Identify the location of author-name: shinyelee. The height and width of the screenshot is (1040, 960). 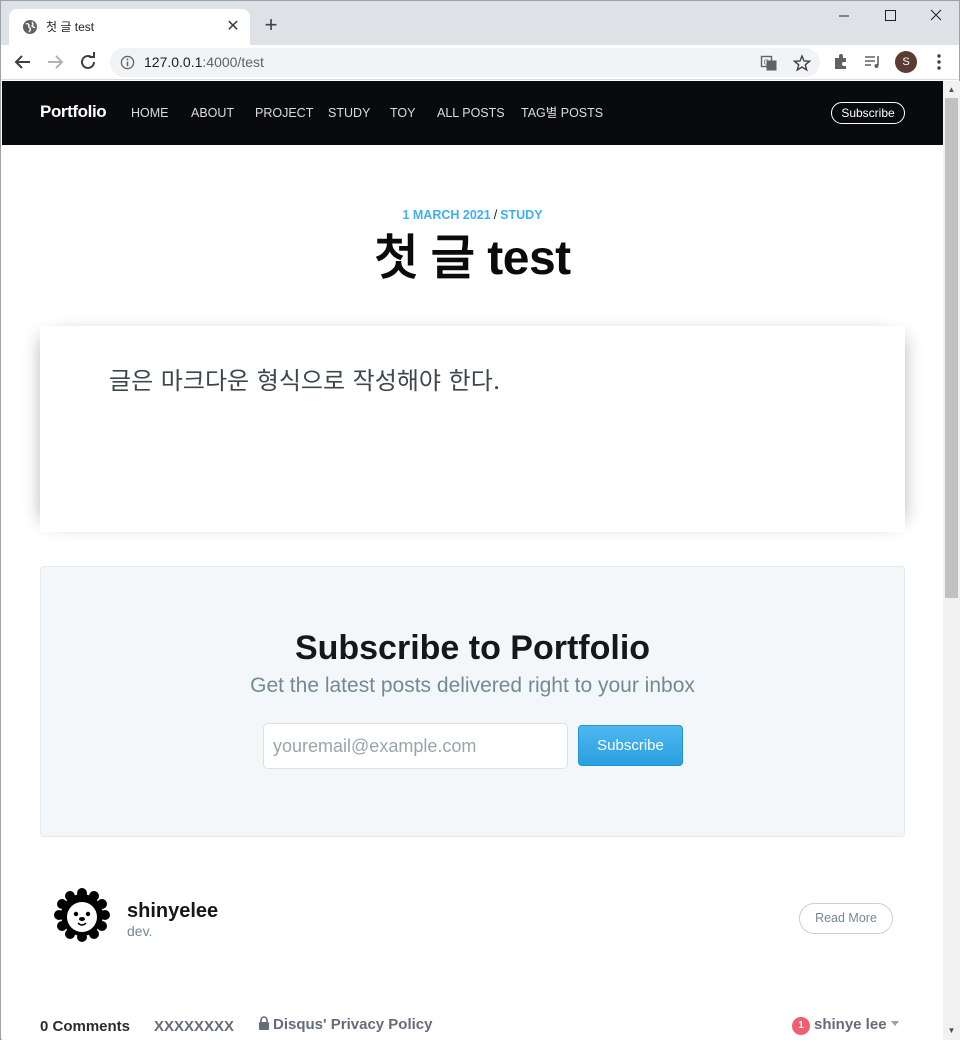
(172, 911).